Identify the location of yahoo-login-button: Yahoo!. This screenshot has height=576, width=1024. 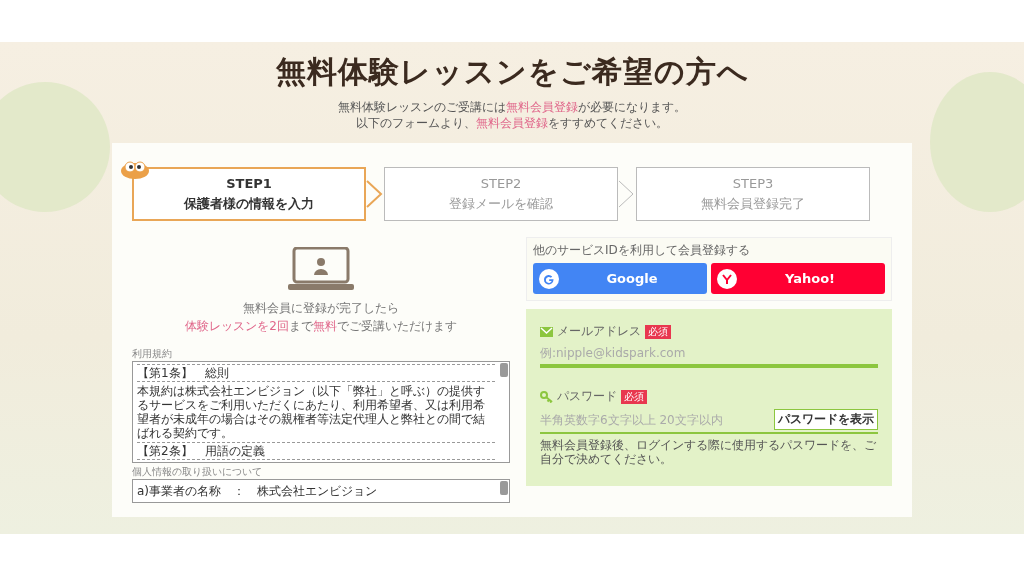
(798, 278).